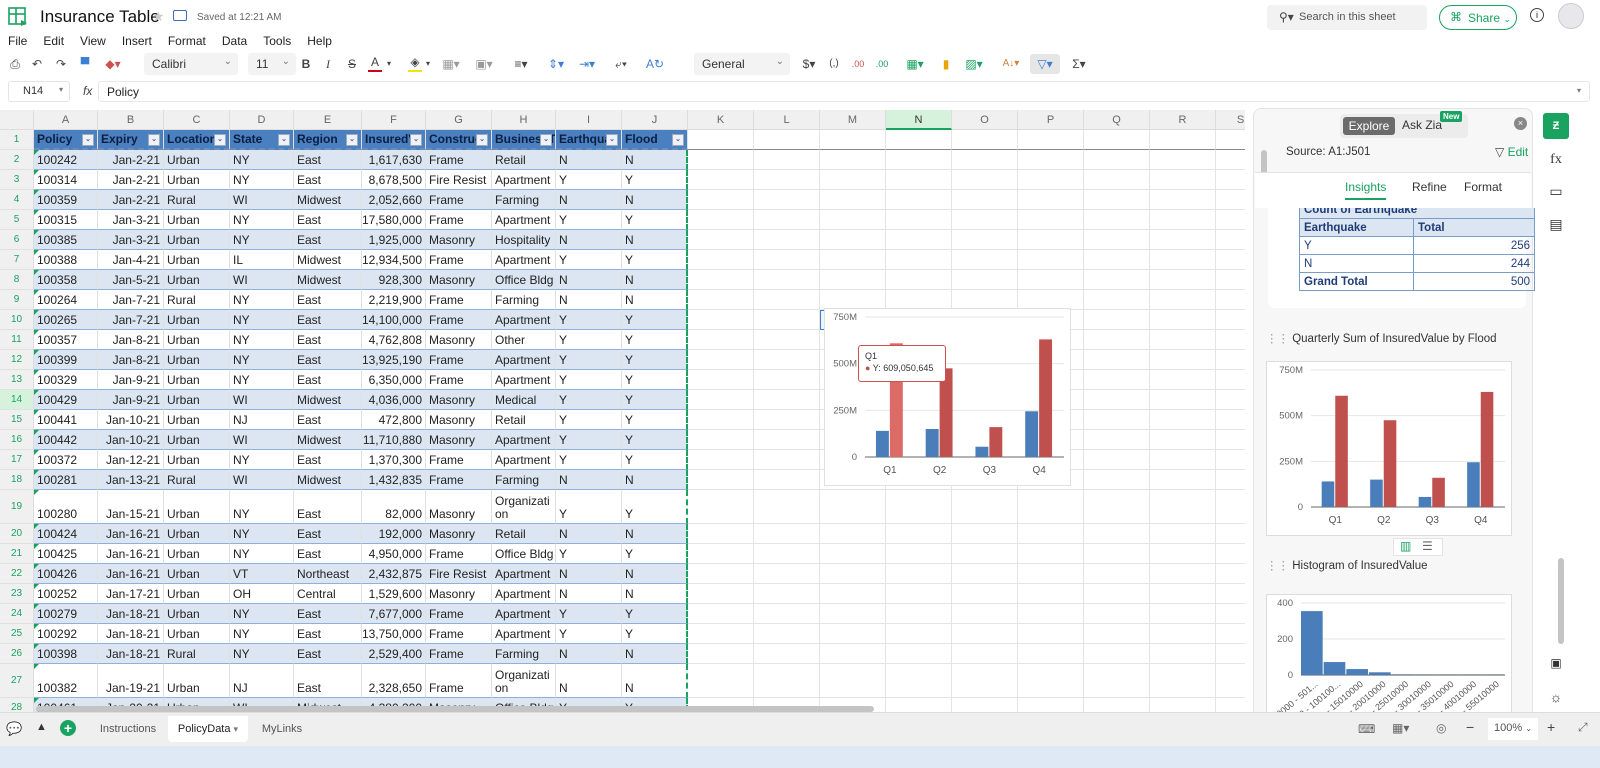 The image size is (1600, 768). I want to click on paint-format-icon: ▀, so click(85, 64).